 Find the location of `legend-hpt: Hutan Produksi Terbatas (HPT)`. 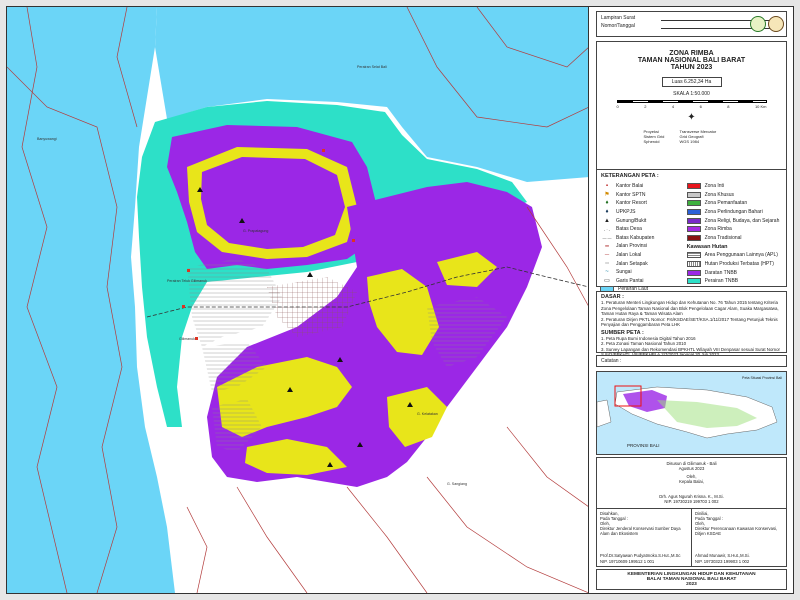

legend-hpt: Hutan Produksi Terbatas (HPT) is located at coordinates (734, 264).